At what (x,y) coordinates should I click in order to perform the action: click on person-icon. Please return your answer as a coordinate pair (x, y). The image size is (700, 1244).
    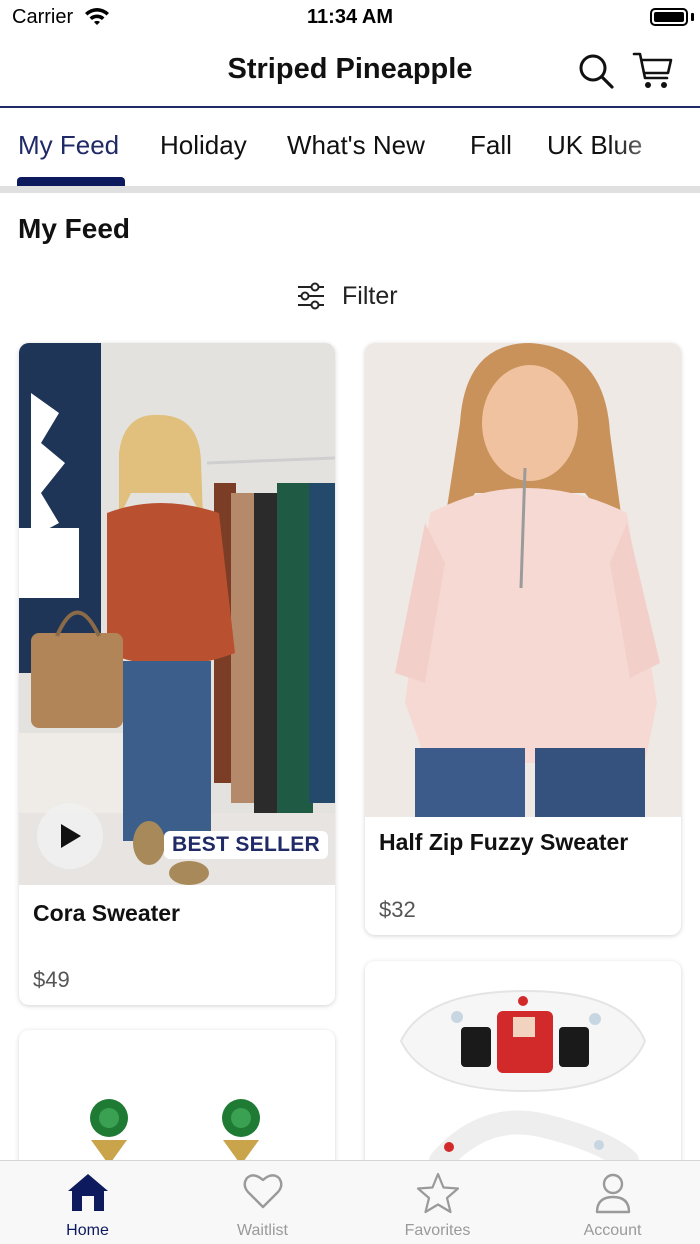
    Looking at the image, I should click on (612, 1193).